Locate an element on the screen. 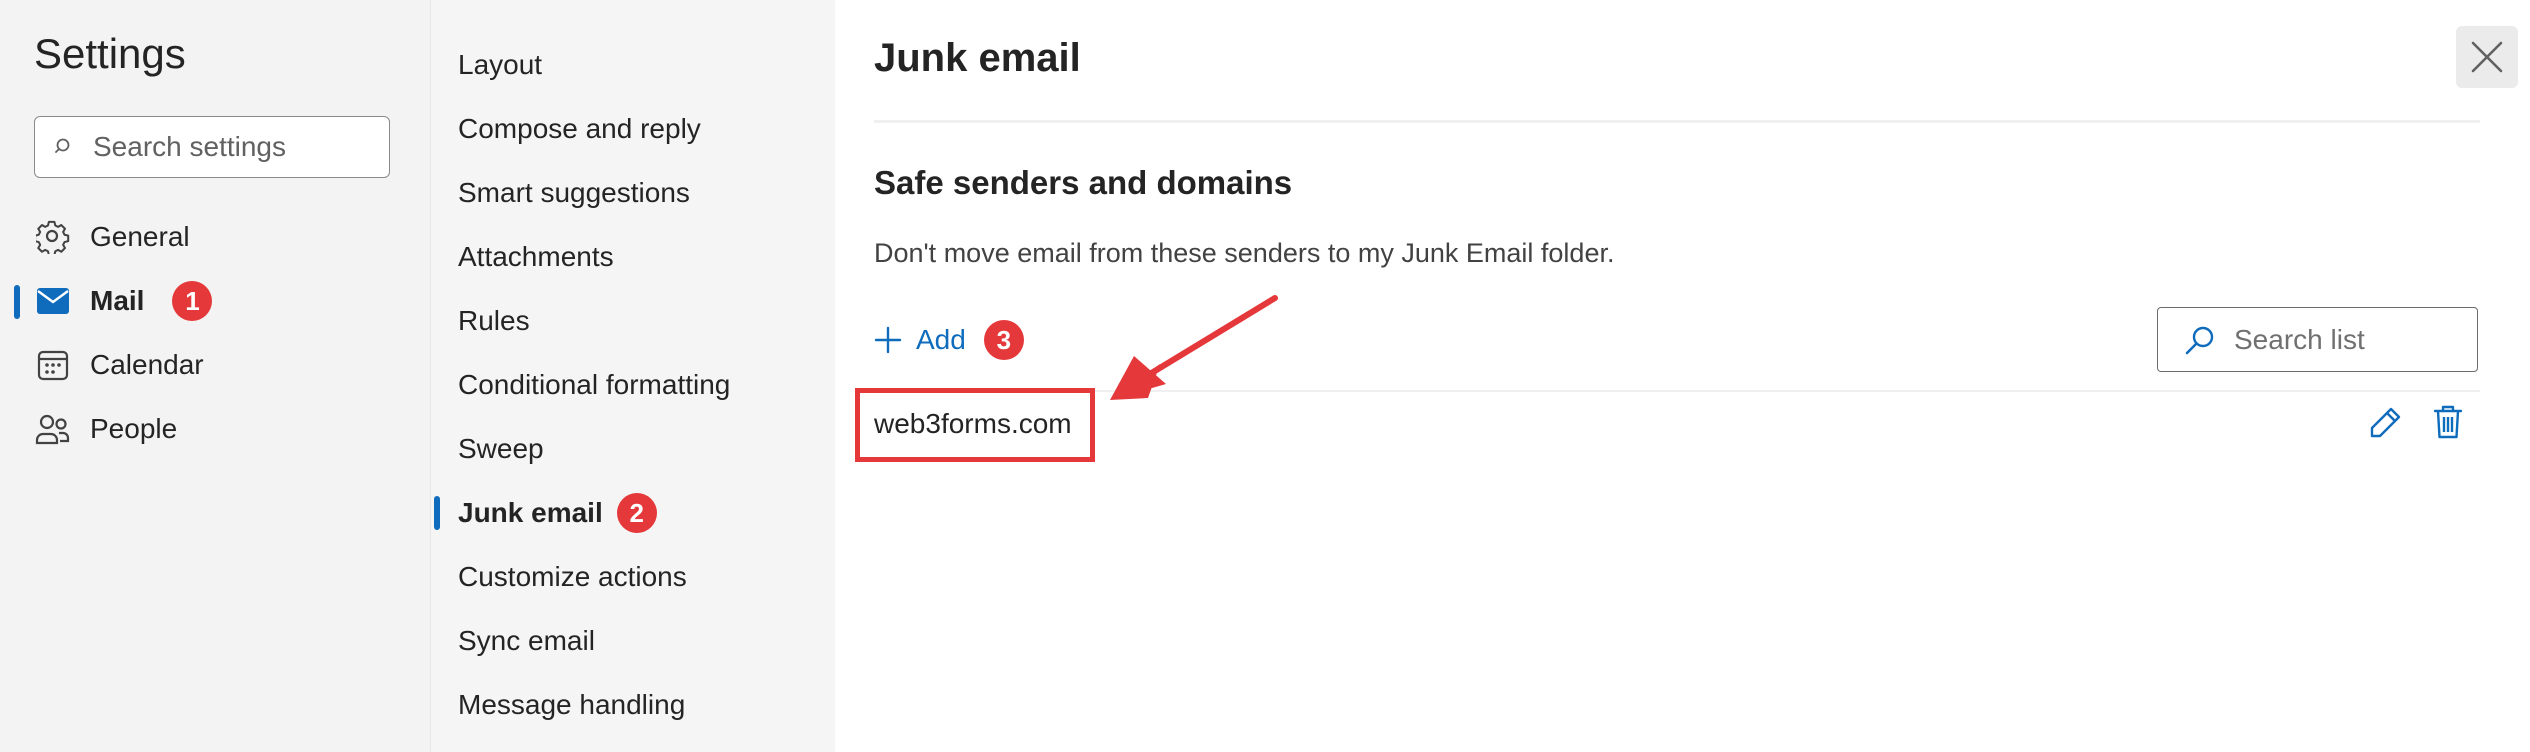 Image resolution: width=2530 pixels, height=752 pixels. settings-search-box is located at coordinates (212, 147).